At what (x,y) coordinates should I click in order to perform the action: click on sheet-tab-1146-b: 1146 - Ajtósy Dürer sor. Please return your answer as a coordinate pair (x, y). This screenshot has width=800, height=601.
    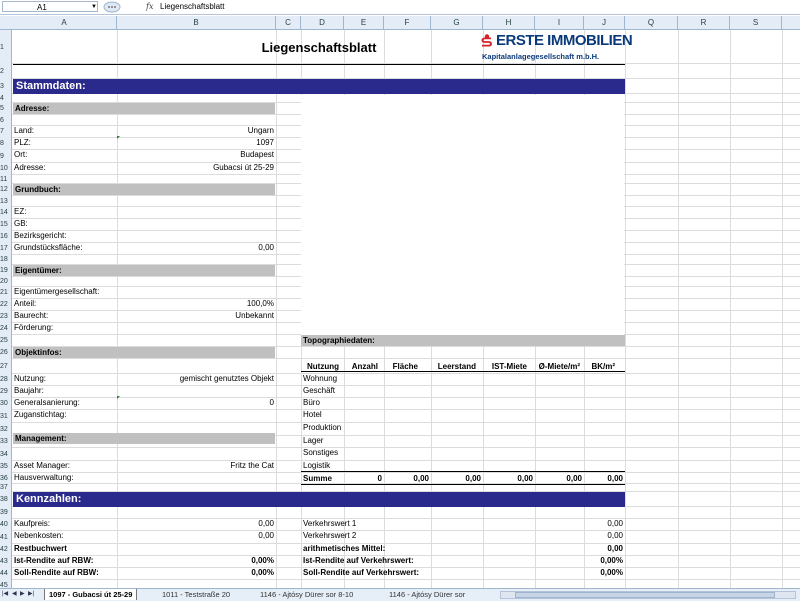
    Looking at the image, I should click on (439, 594).